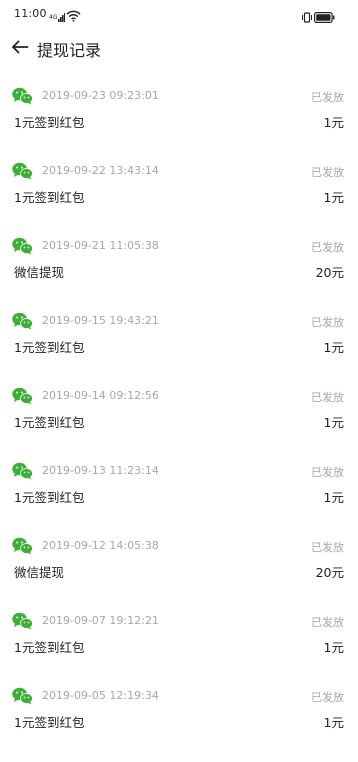 This screenshot has height=762, width=358. I want to click on back-button, so click(21, 48).